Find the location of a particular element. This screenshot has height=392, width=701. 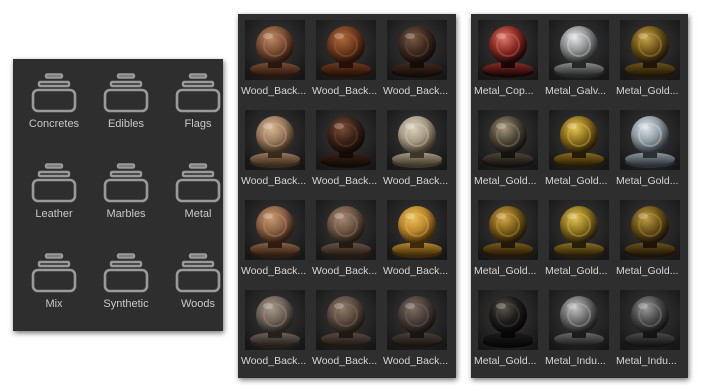

category-edibles: Edibles is located at coordinates (126, 101).